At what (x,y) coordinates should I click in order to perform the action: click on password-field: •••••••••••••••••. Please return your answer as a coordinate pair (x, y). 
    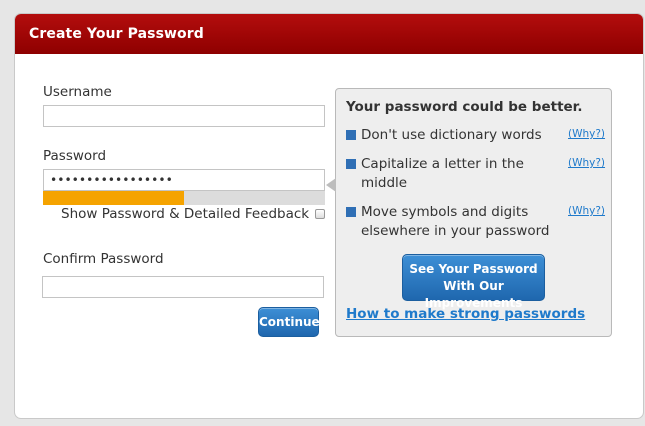
    Looking at the image, I should click on (184, 180).